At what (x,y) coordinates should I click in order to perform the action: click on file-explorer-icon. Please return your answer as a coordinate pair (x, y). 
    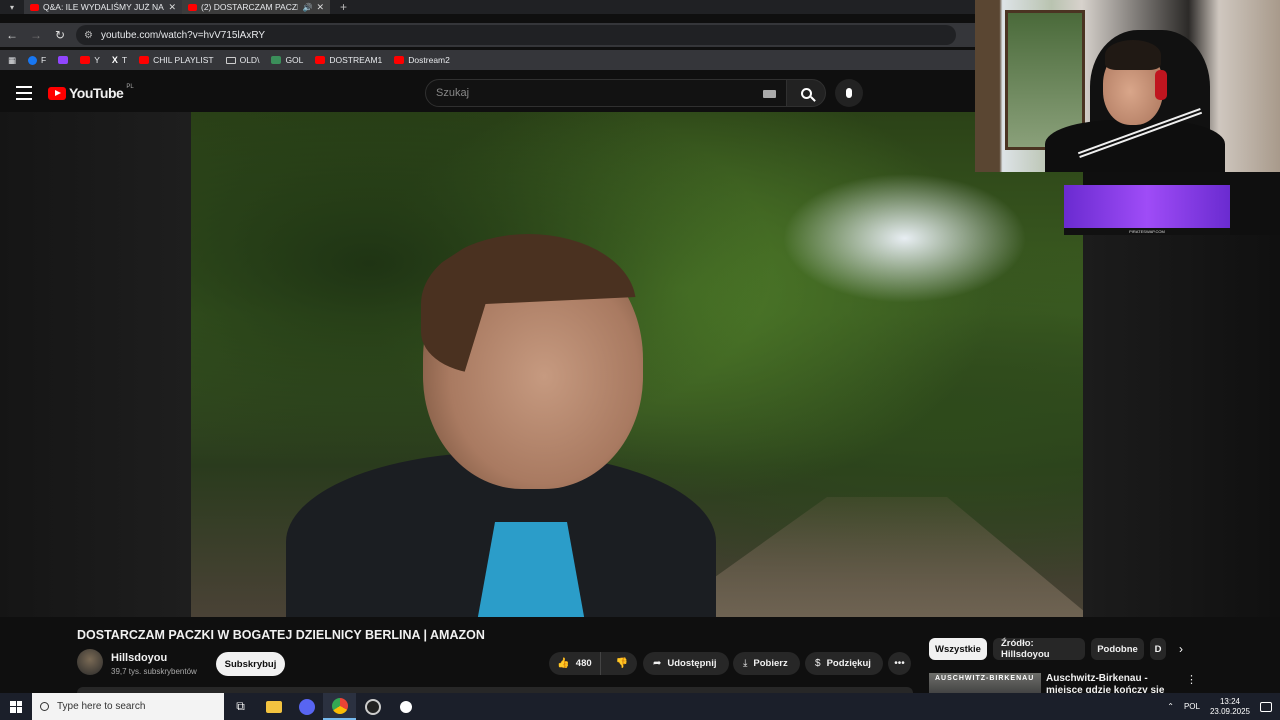
    Looking at the image, I should click on (273, 706).